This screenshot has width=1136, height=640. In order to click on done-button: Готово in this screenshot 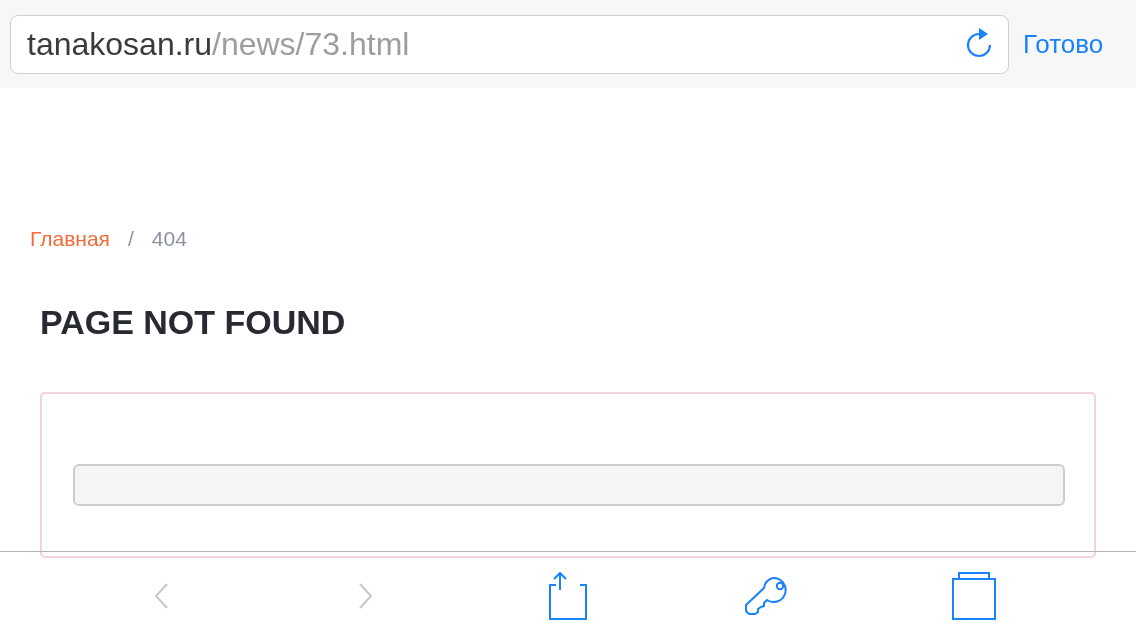, I will do `click(1063, 44)`.